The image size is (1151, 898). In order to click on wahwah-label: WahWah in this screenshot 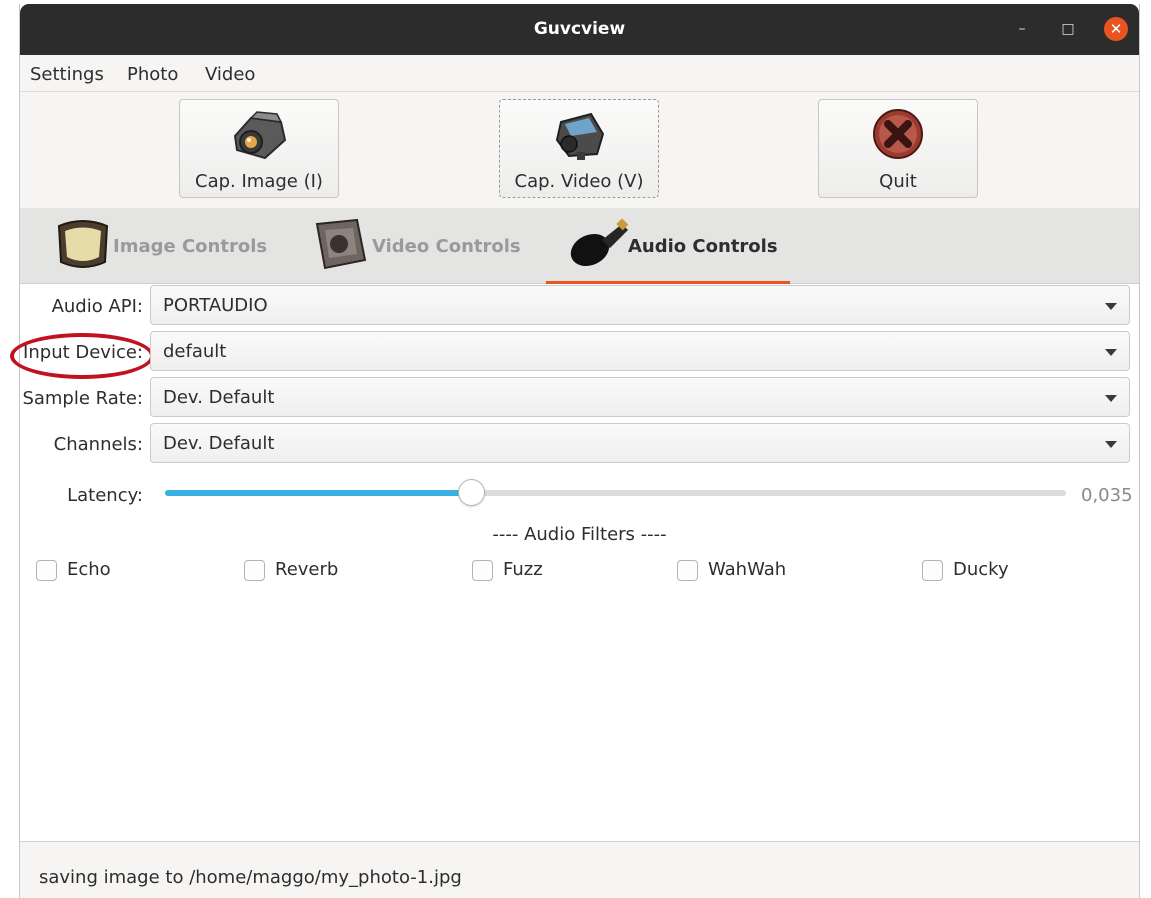, I will do `click(747, 569)`.